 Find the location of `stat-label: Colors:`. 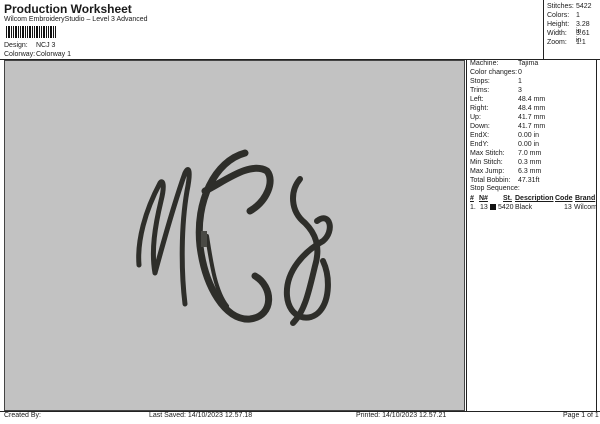

stat-label: Colors: is located at coordinates (558, 15).